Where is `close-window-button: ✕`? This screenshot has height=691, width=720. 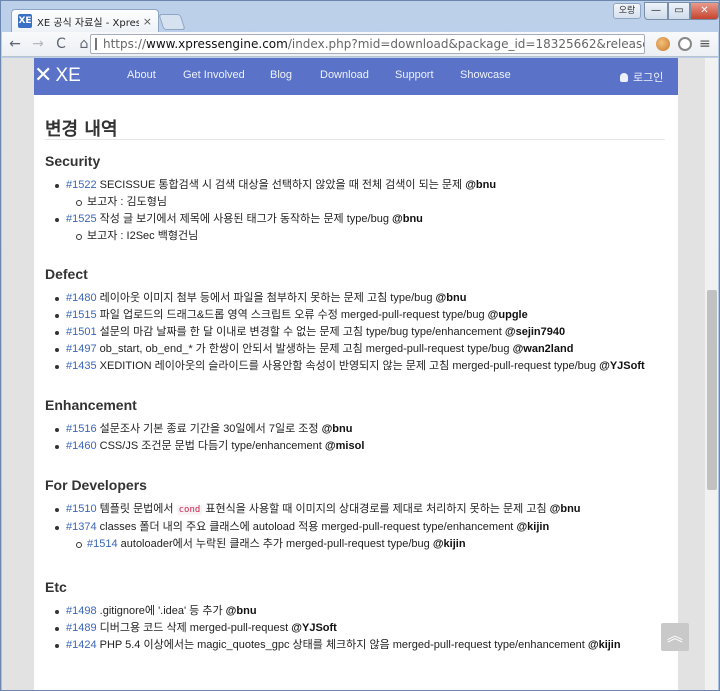 close-window-button: ✕ is located at coordinates (704, 11).